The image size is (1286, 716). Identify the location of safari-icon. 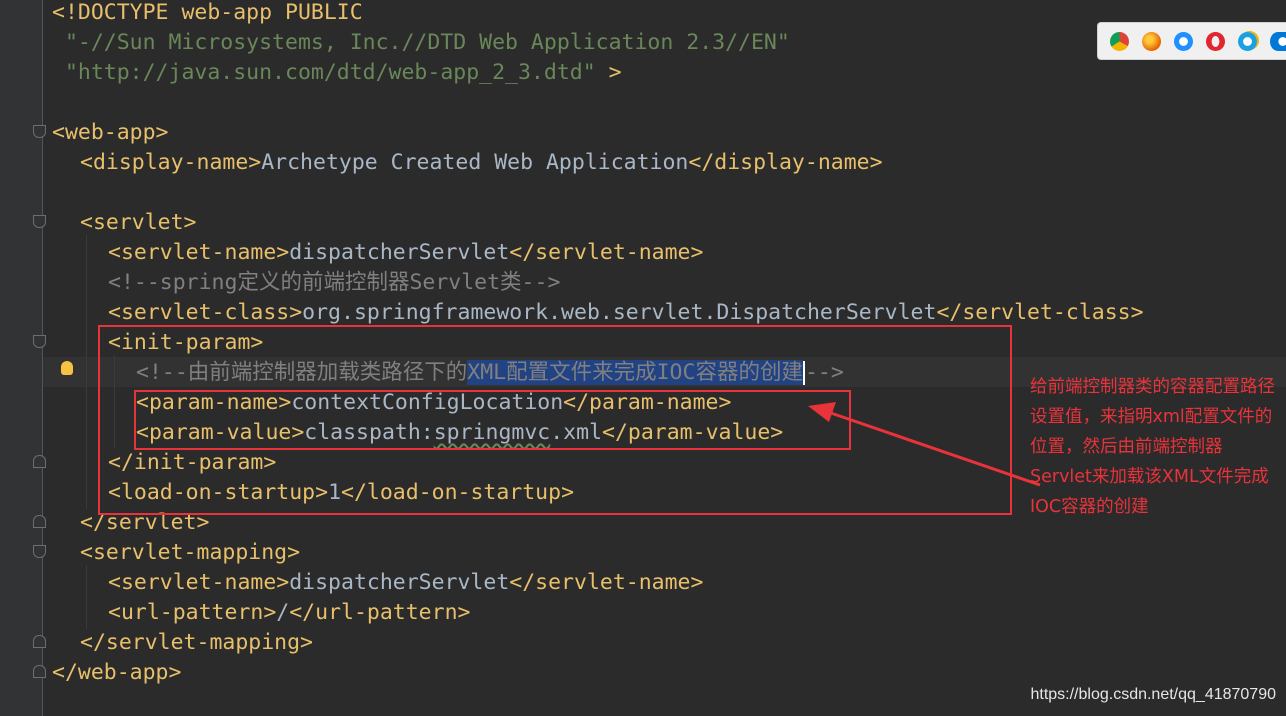
(1183, 41).